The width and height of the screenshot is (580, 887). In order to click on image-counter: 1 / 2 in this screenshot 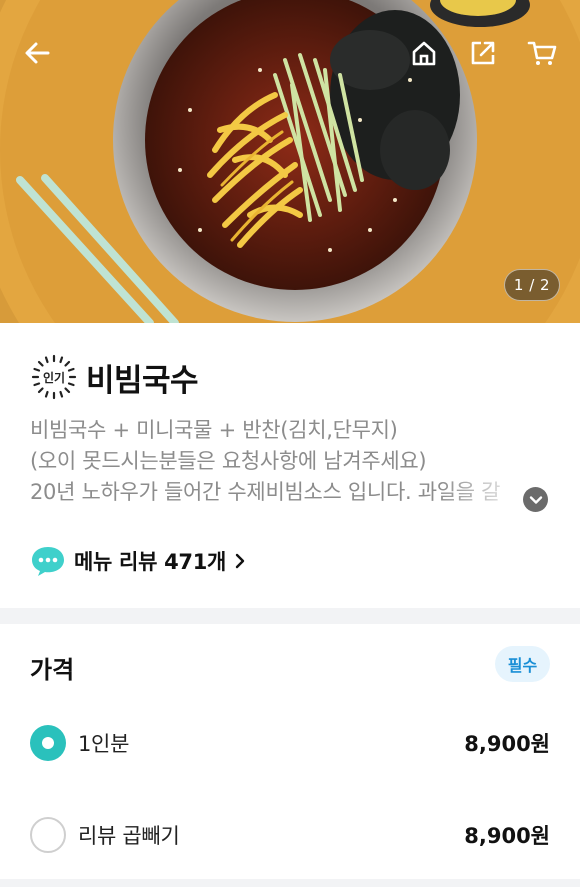, I will do `click(532, 285)`.